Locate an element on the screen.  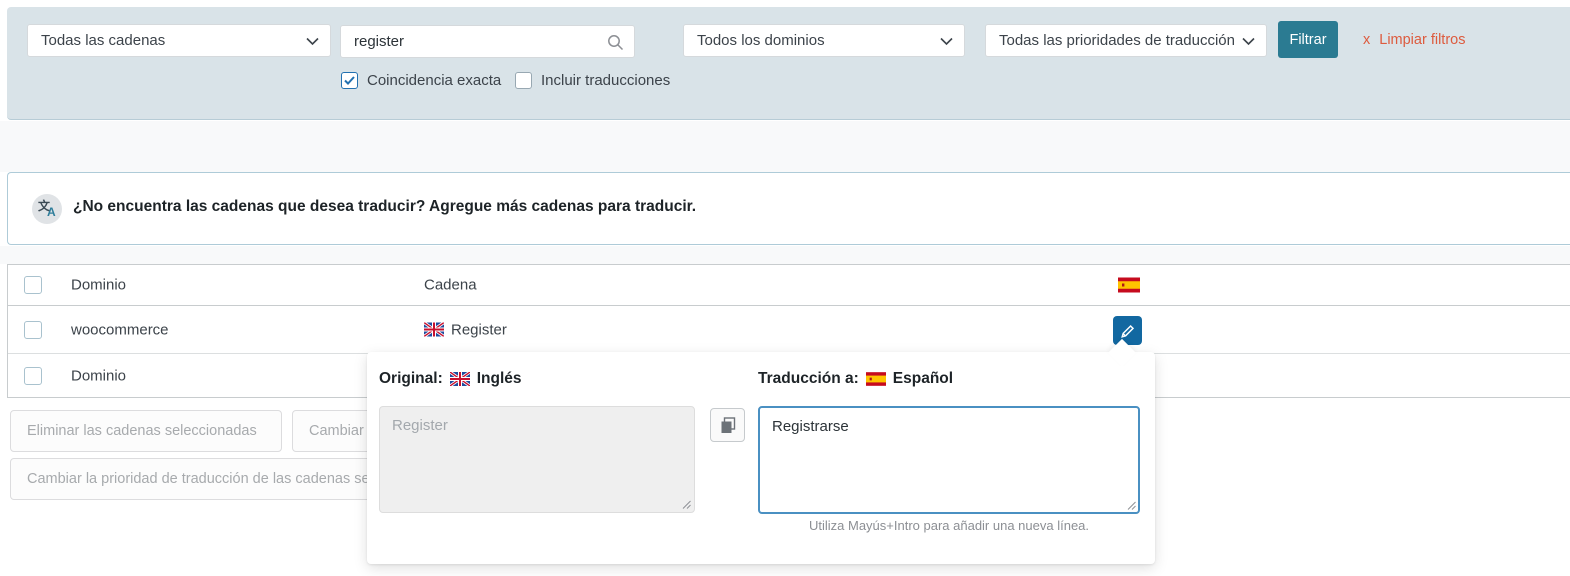
copy-icon is located at coordinates (728, 424).